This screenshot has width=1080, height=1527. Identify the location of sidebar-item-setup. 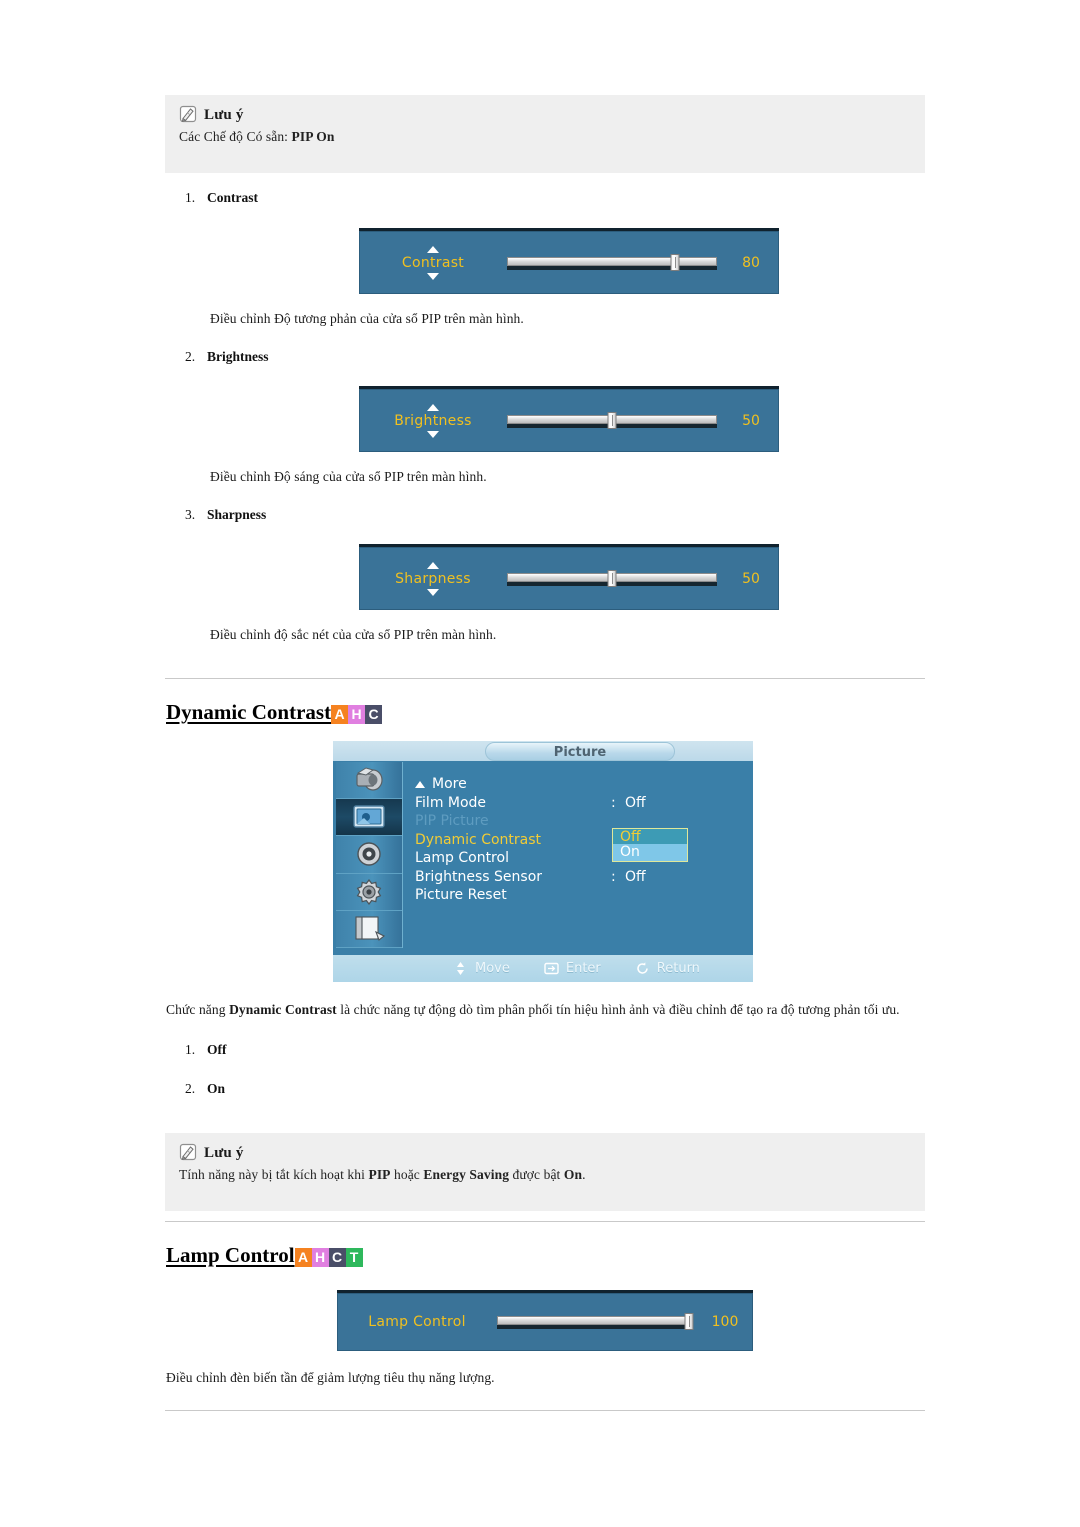
(369, 892).